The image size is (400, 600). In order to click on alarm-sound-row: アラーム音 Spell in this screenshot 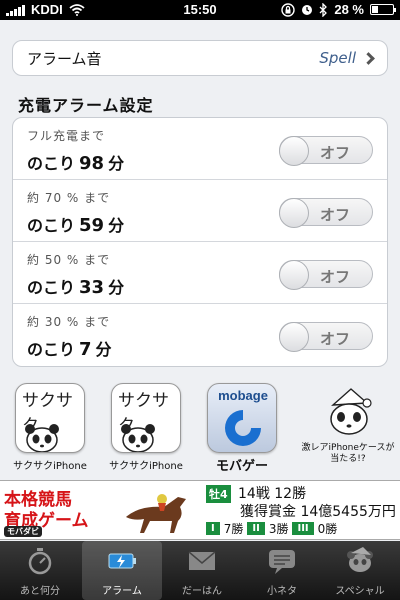, I will do `click(200, 58)`.